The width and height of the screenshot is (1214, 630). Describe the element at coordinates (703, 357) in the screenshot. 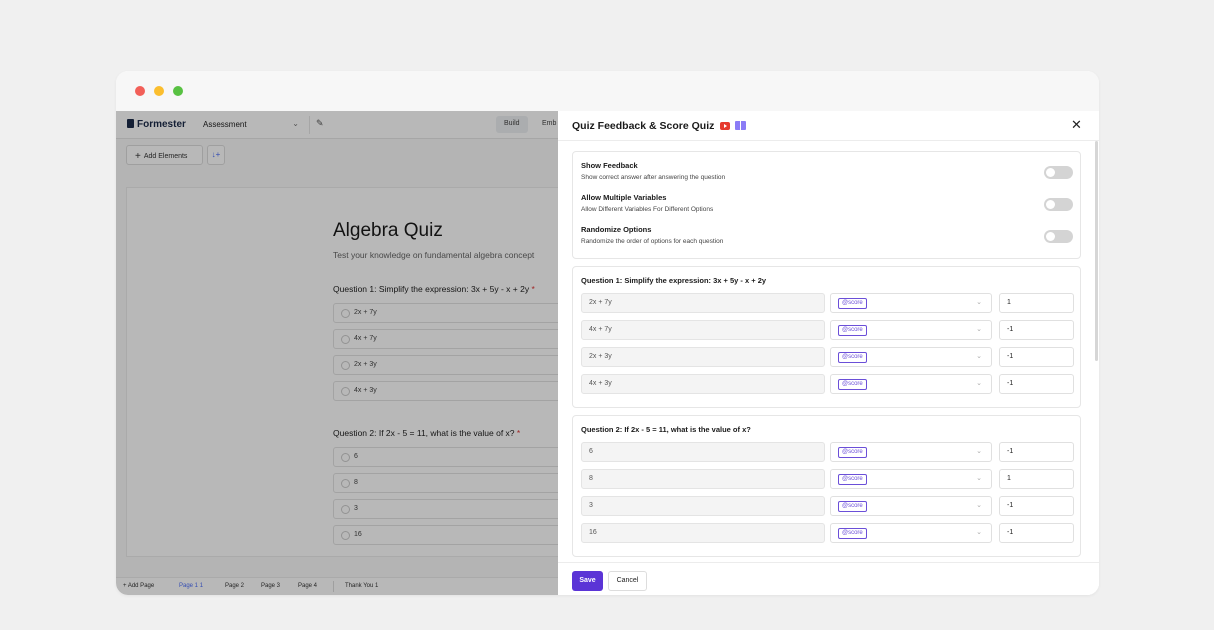

I see `option-text-field: 2x + 3y` at that location.